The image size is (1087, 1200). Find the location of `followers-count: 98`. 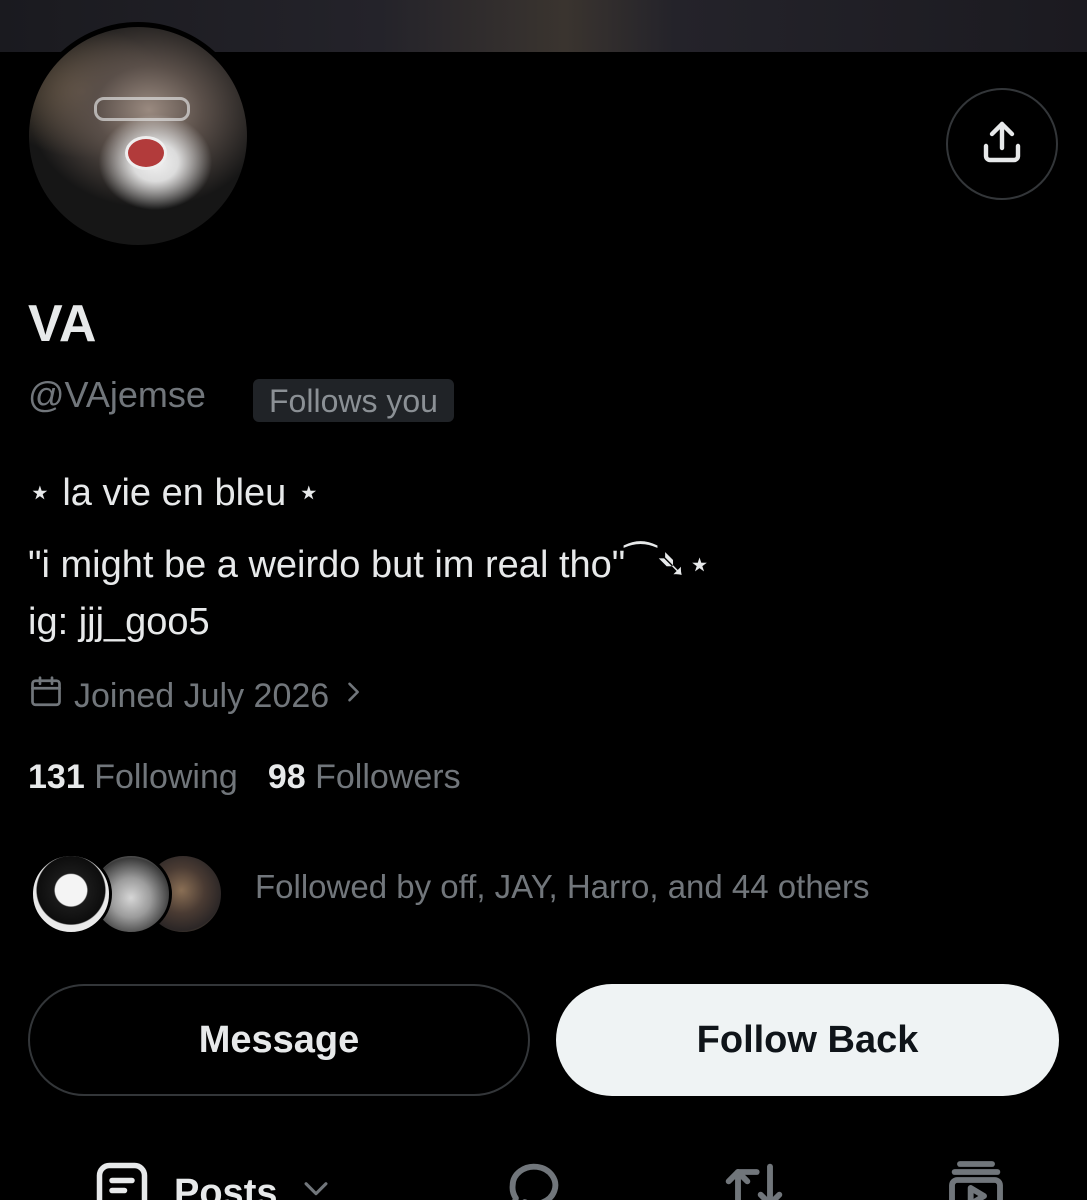

followers-count: 98 is located at coordinates (286, 777).